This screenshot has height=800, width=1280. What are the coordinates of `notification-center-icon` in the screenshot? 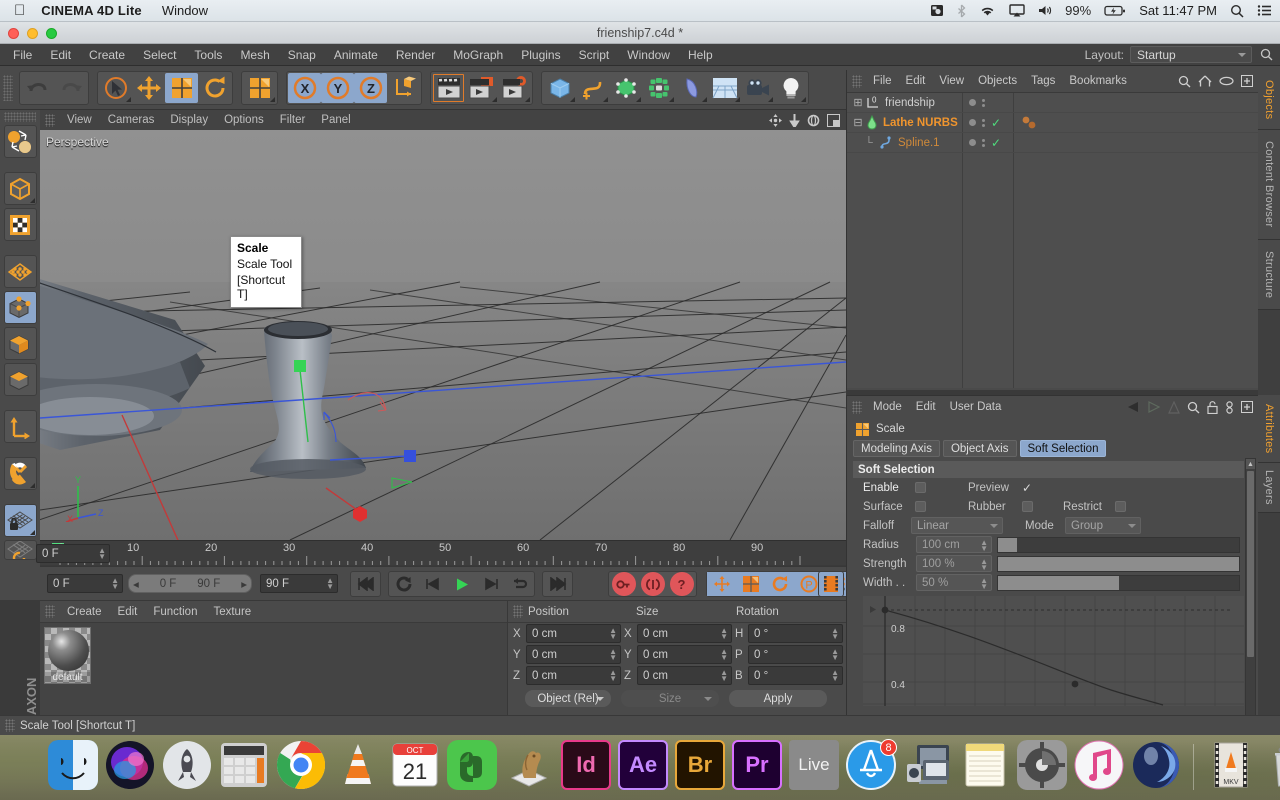 It's located at (1264, 10).